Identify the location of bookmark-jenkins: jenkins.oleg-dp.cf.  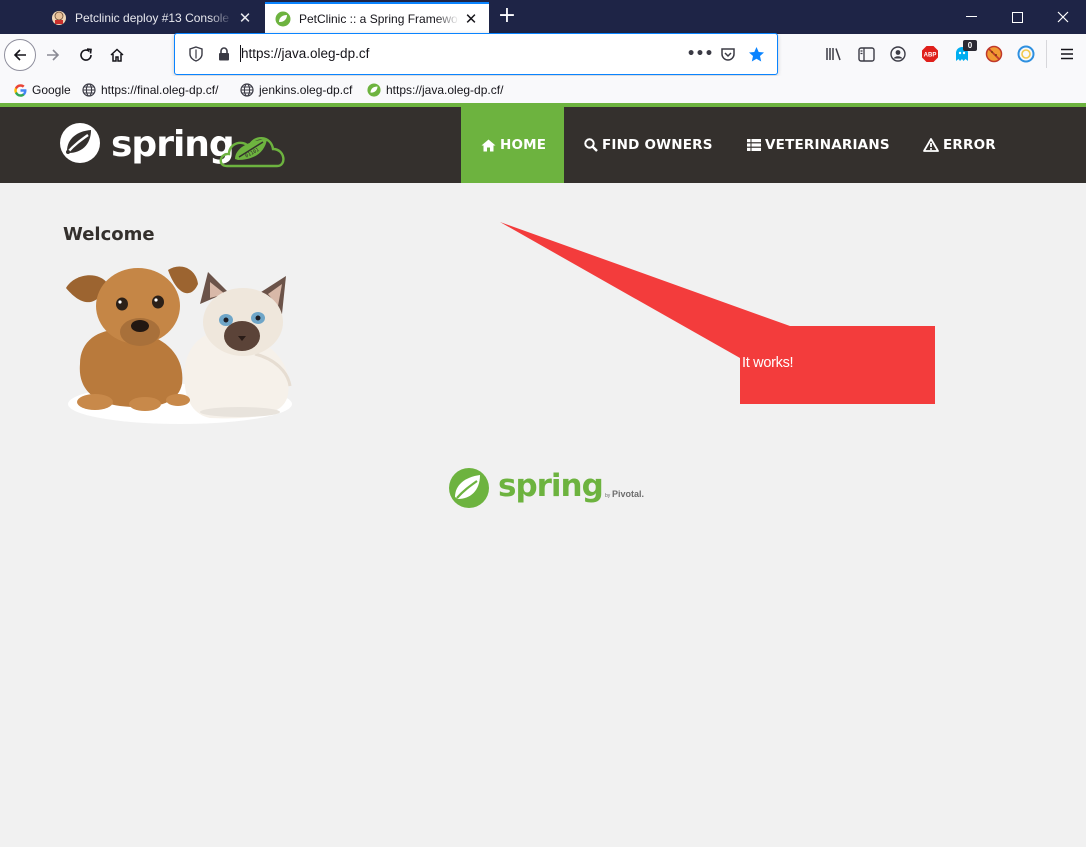
(296, 90).